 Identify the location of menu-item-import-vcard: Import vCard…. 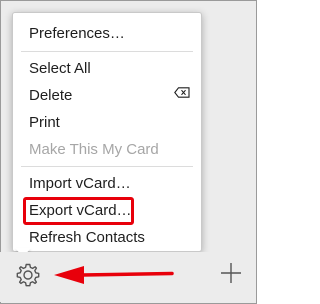
(80, 183).